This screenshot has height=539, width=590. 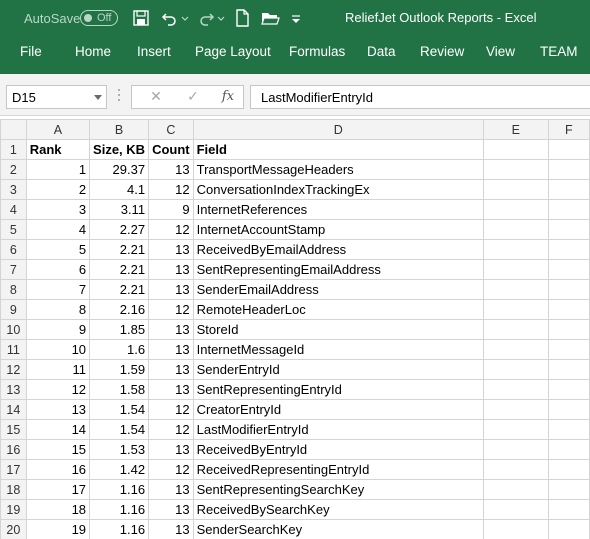 I want to click on column-header-c: C, so click(x=171, y=129).